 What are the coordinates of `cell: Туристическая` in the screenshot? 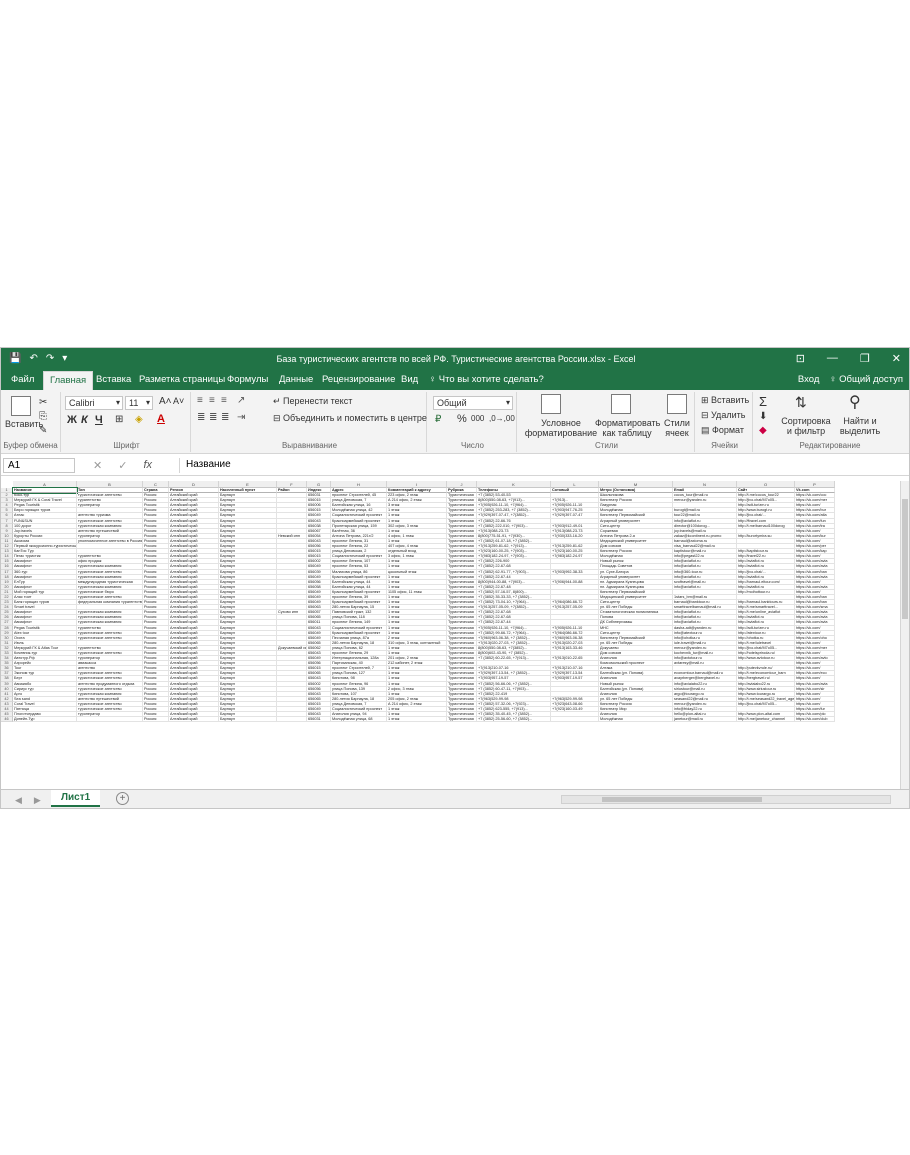 It's located at (462, 720).